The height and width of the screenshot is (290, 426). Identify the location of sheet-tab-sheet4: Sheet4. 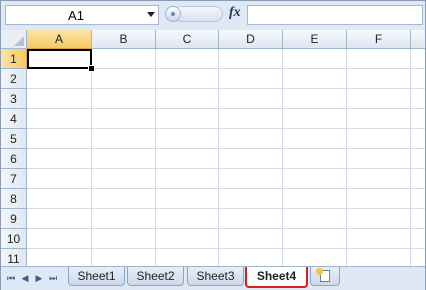
(276, 277).